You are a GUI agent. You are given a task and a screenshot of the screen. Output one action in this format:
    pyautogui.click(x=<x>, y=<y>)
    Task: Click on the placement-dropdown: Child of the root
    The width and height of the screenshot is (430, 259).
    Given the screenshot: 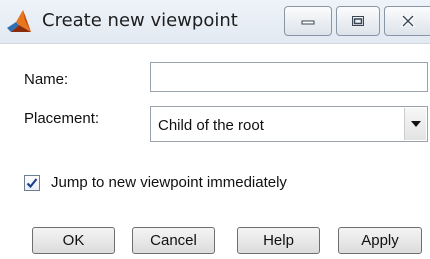 What is the action you would take?
    pyautogui.click(x=289, y=124)
    